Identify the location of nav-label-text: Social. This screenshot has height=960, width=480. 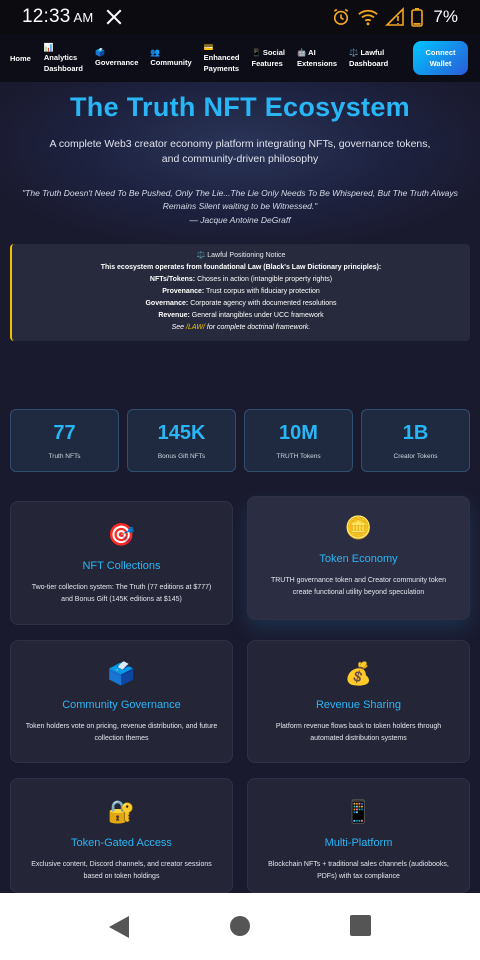
(274, 52).